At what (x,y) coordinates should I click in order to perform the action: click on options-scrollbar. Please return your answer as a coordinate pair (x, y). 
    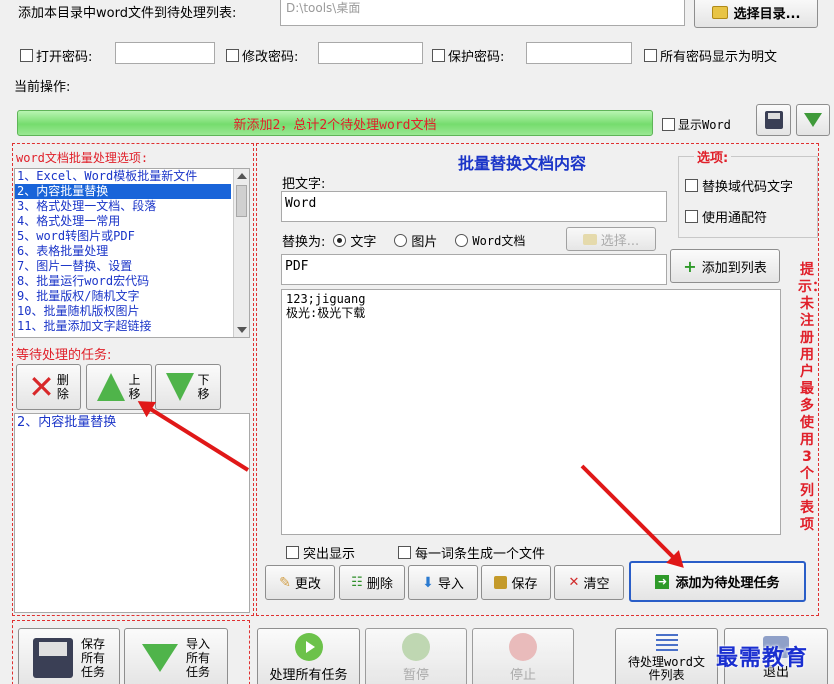
    Looking at the image, I should click on (241, 253).